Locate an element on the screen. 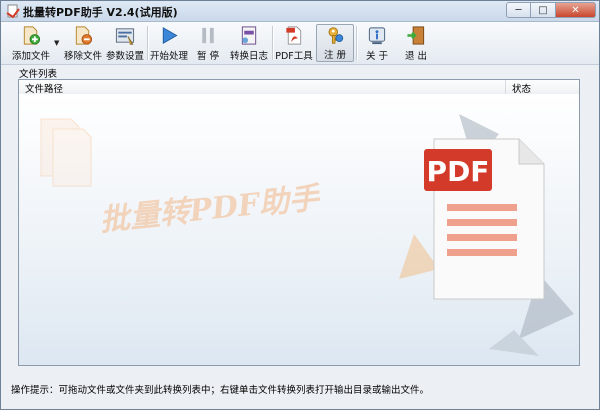  exit-button: 退 出 is located at coordinates (416, 43).